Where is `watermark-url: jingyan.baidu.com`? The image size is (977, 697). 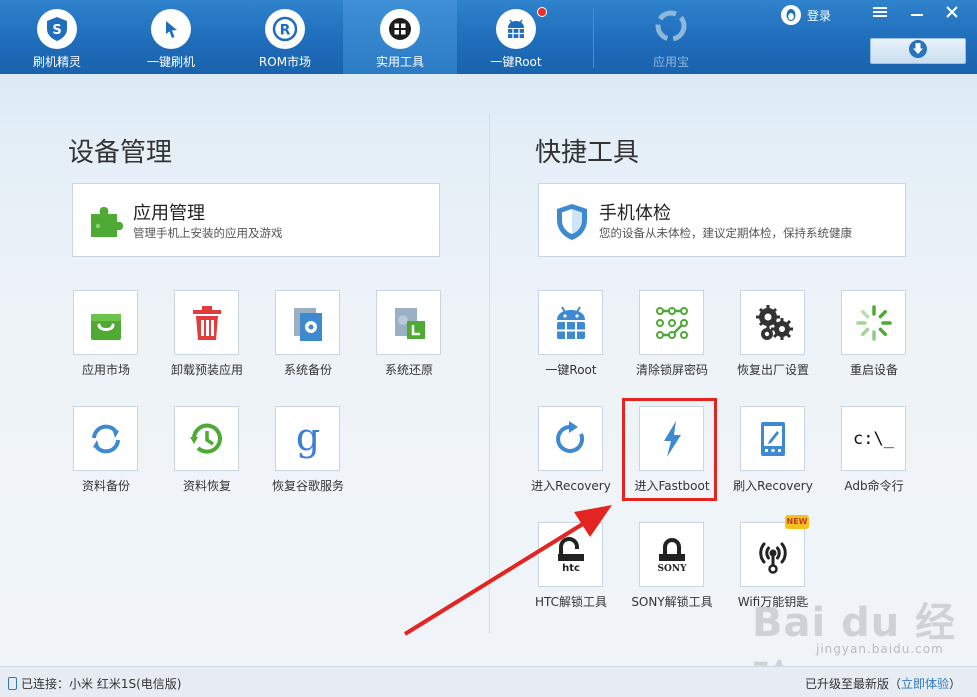
watermark-url: jingyan.baidu.com is located at coordinates (880, 649).